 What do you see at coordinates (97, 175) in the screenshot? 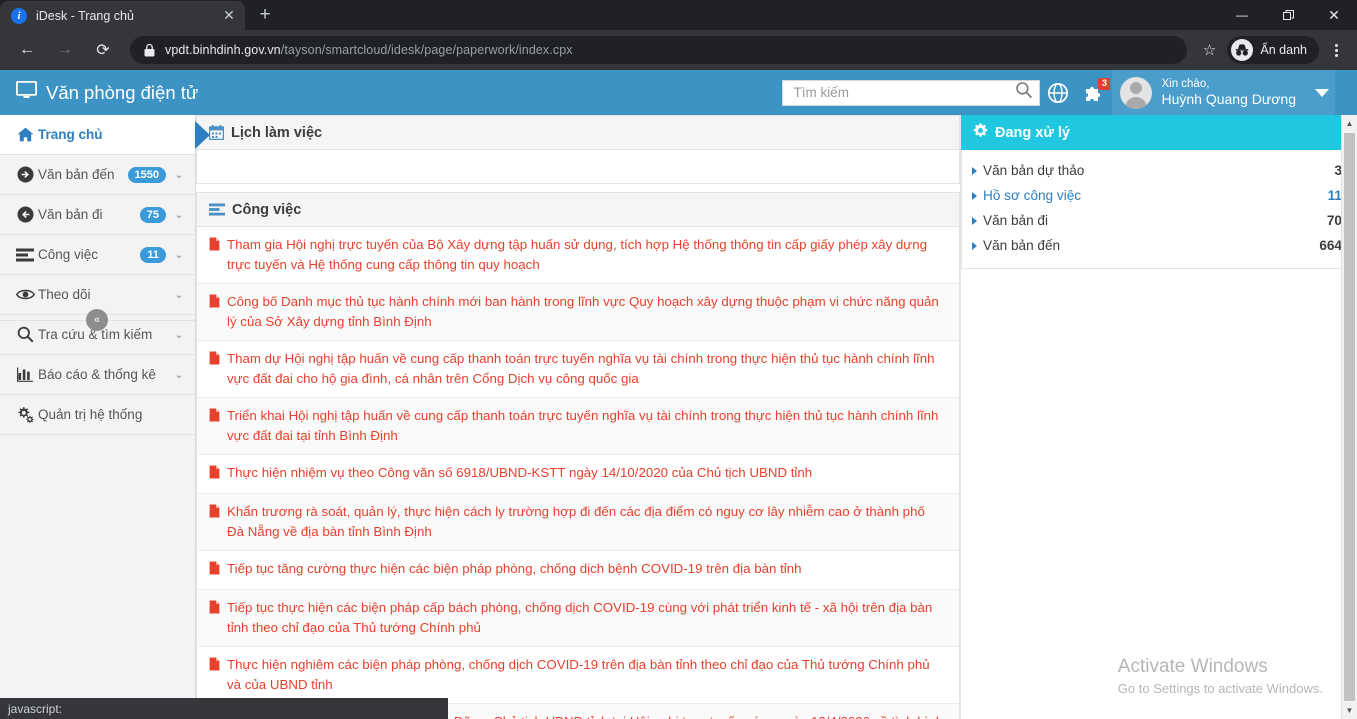
I see `sidebar-item-van-ban-den: Văn bản đến 1550 ⌄` at bounding box center [97, 175].